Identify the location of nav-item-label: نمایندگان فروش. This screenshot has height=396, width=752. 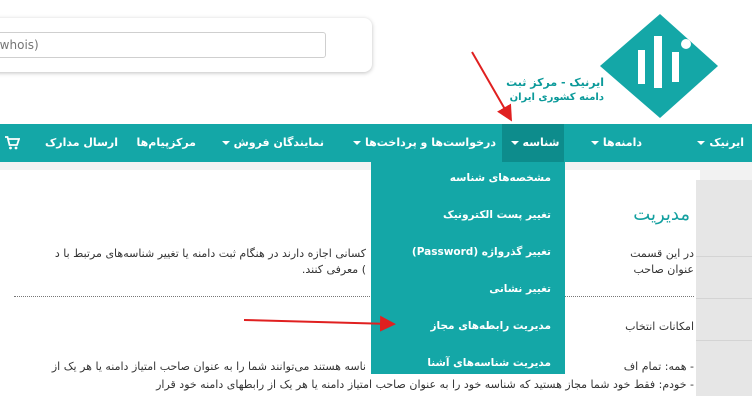
(278, 142).